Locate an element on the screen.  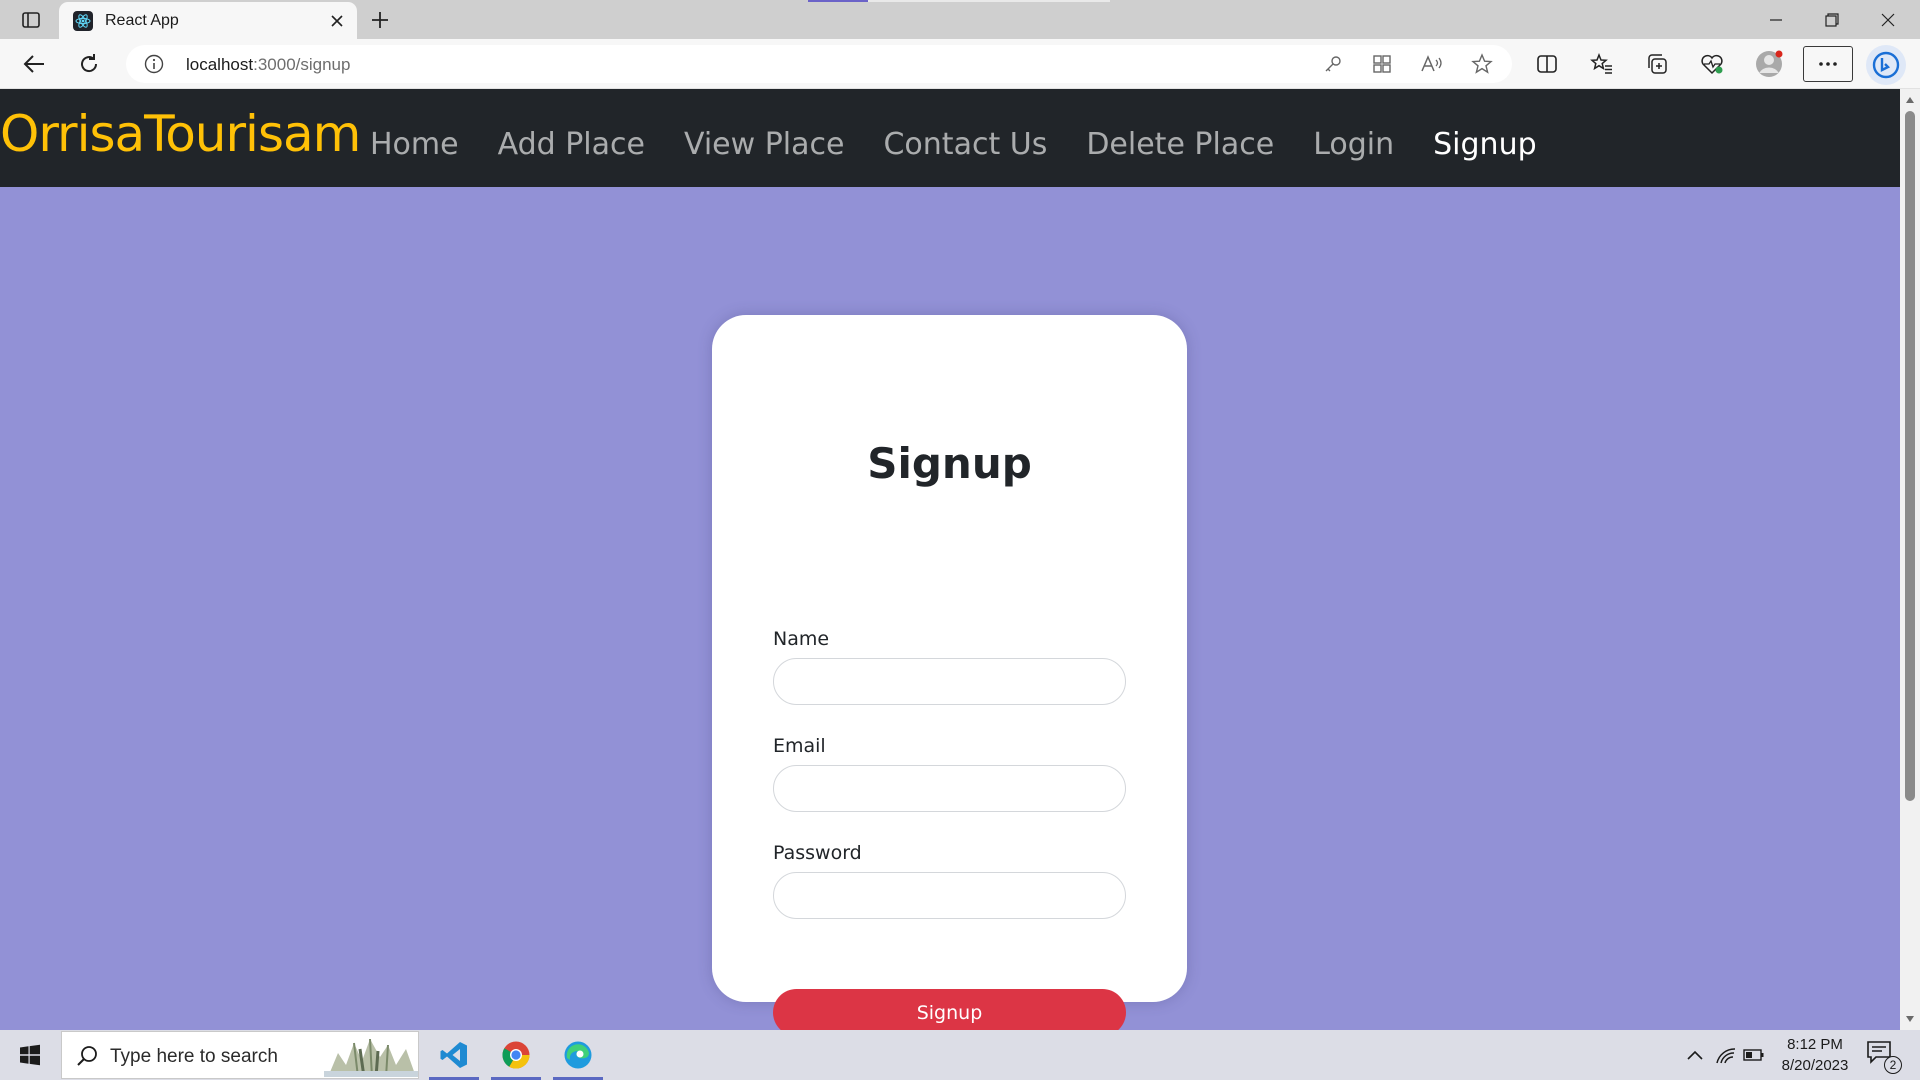
minimize-button is located at coordinates (1776, 19).